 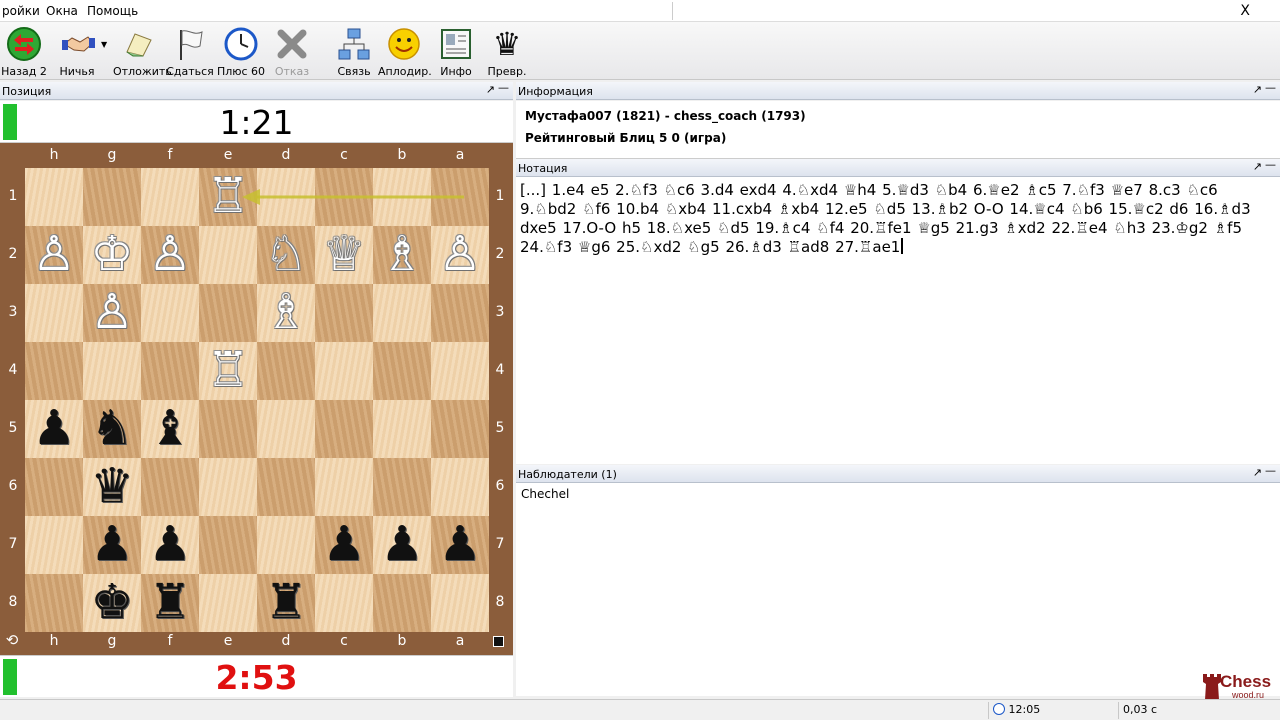 I want to click on square-b5, so click(x=402, y=429).